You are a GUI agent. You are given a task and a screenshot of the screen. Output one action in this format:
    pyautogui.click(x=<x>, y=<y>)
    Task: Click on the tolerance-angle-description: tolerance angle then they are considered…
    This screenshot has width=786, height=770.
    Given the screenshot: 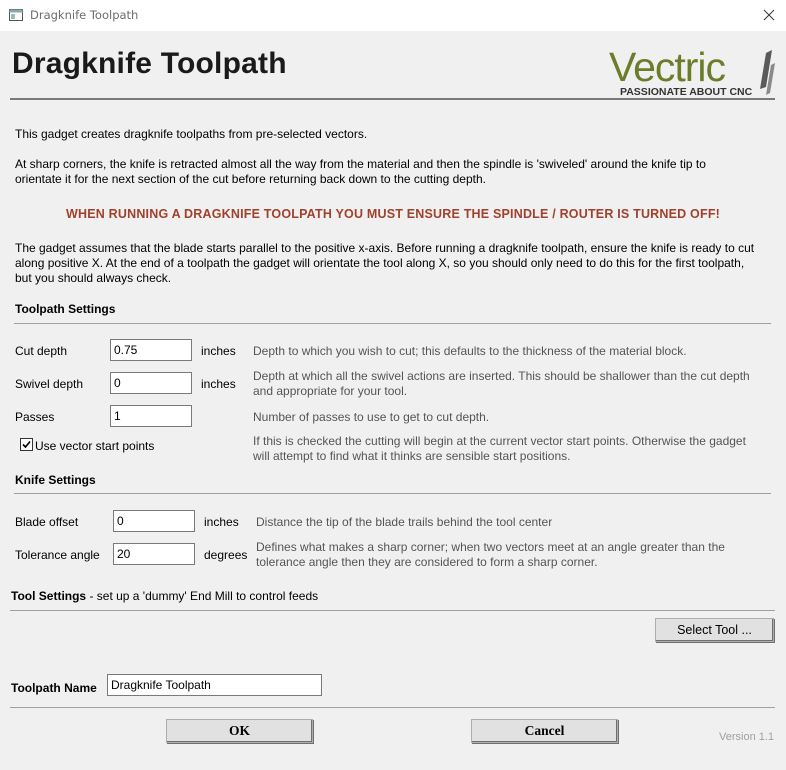 What is the action you would take?
    pyautogui.click(x=427, y=562)
    